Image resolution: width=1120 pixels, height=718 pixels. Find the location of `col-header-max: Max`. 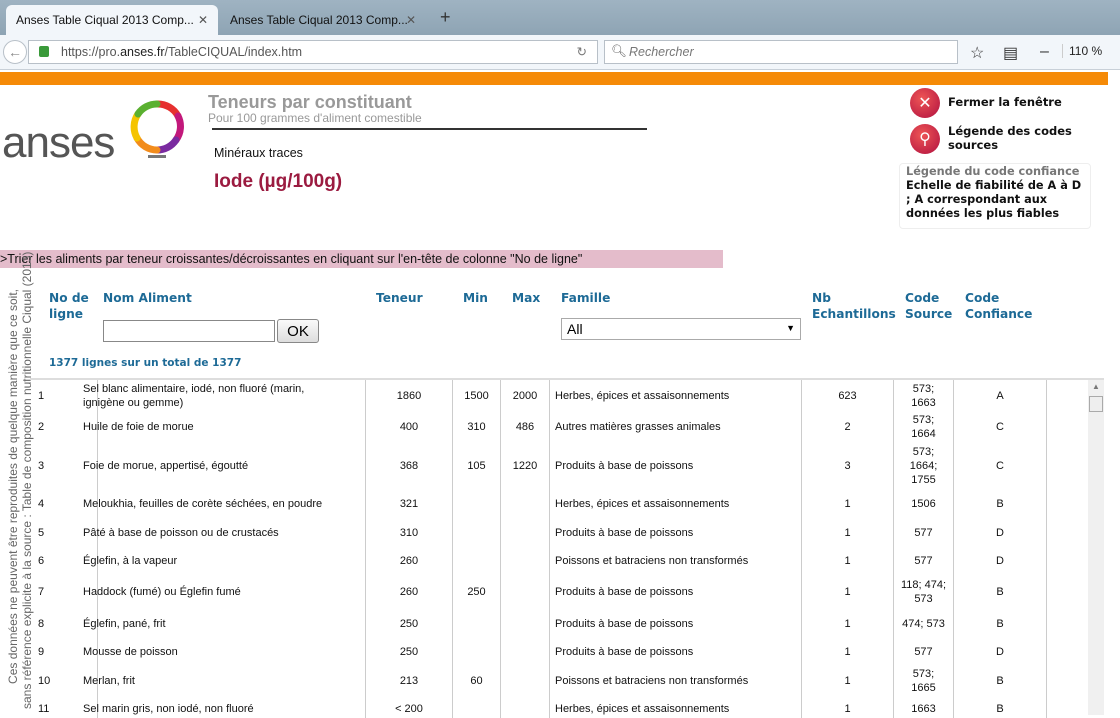

col-header-max: Max is located at coordinates (526, 298).